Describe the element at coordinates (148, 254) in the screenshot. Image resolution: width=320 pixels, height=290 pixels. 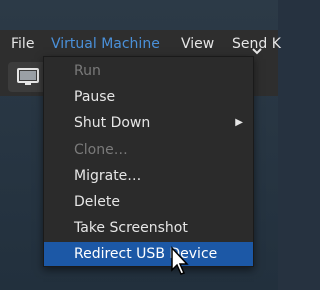
I see `menu-item-redirect-usb: Redirect USB Device` at that location.